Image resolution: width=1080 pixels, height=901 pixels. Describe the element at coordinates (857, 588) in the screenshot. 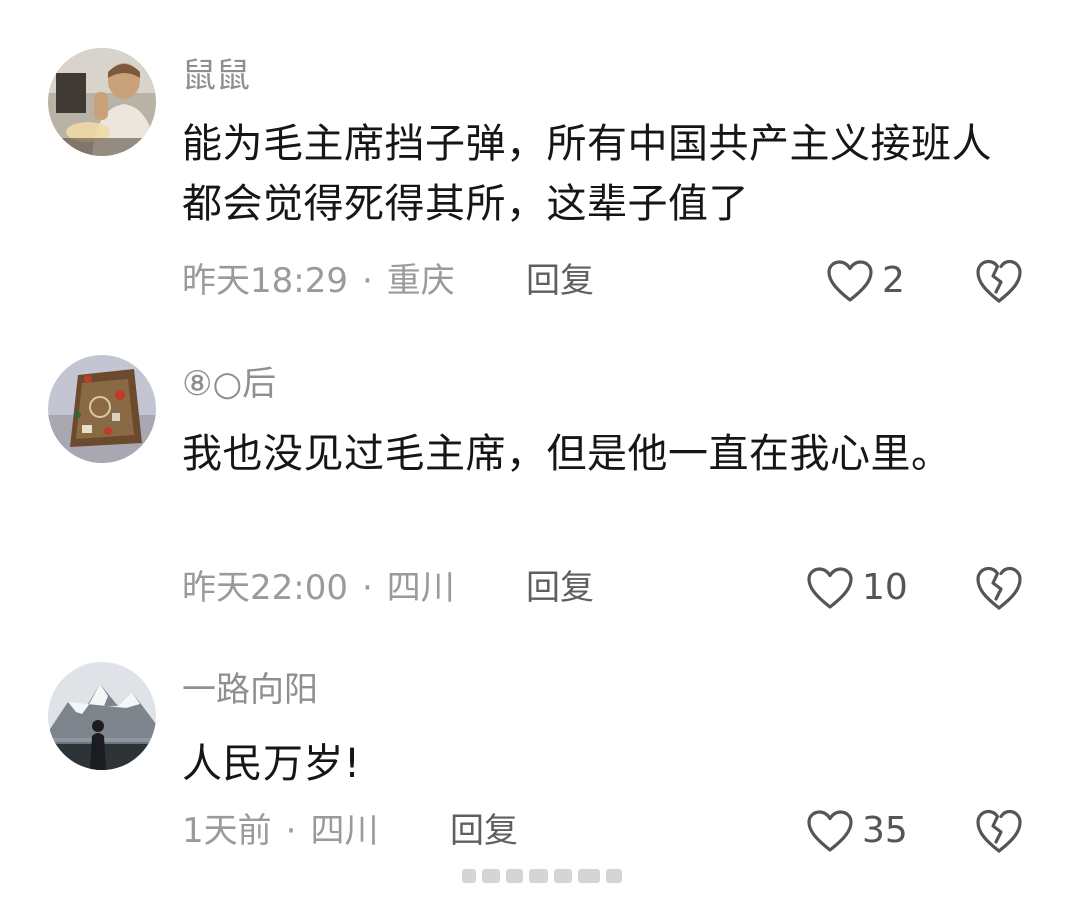

I see `like-button: 10` at that location.